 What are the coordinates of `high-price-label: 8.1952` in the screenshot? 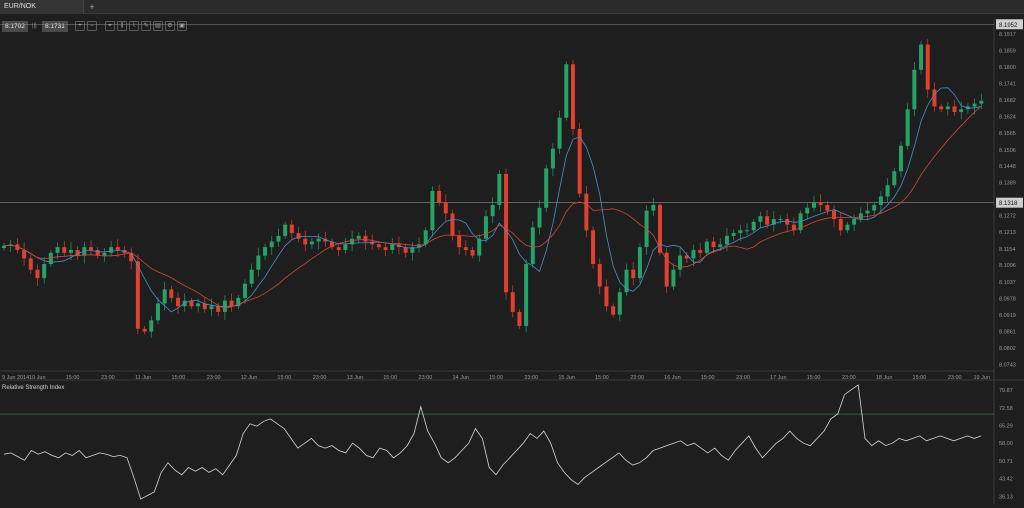 It's located at (1008, 26).